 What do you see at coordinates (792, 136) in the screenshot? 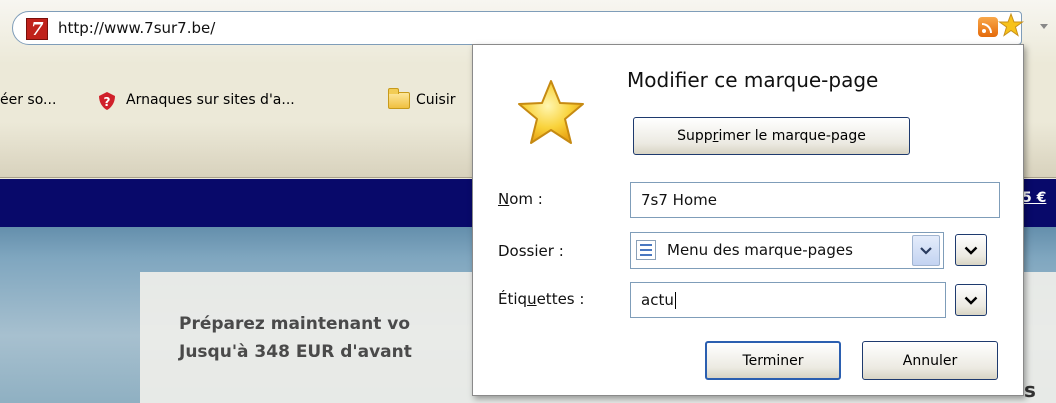
I see `remove-bookmark-label-post: imer le marque-page` at bounding box center [792, 136].